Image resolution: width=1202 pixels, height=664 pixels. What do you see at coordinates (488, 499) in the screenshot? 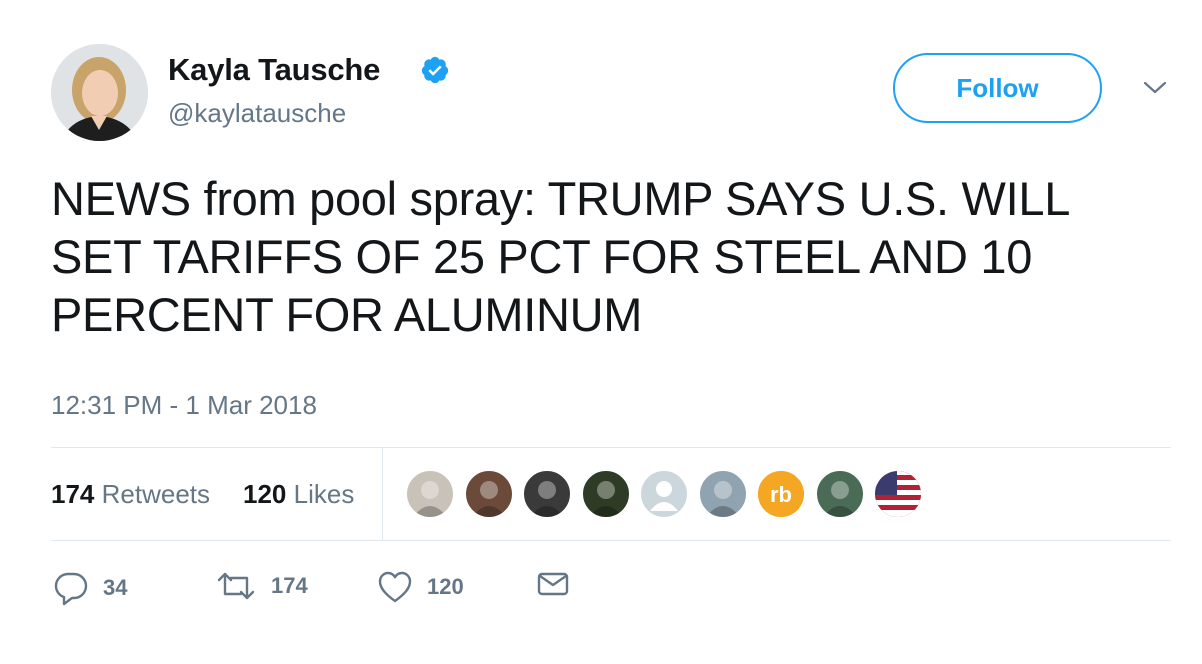
I see `liker-avatar-2-image` at bounding box center [488, 499].